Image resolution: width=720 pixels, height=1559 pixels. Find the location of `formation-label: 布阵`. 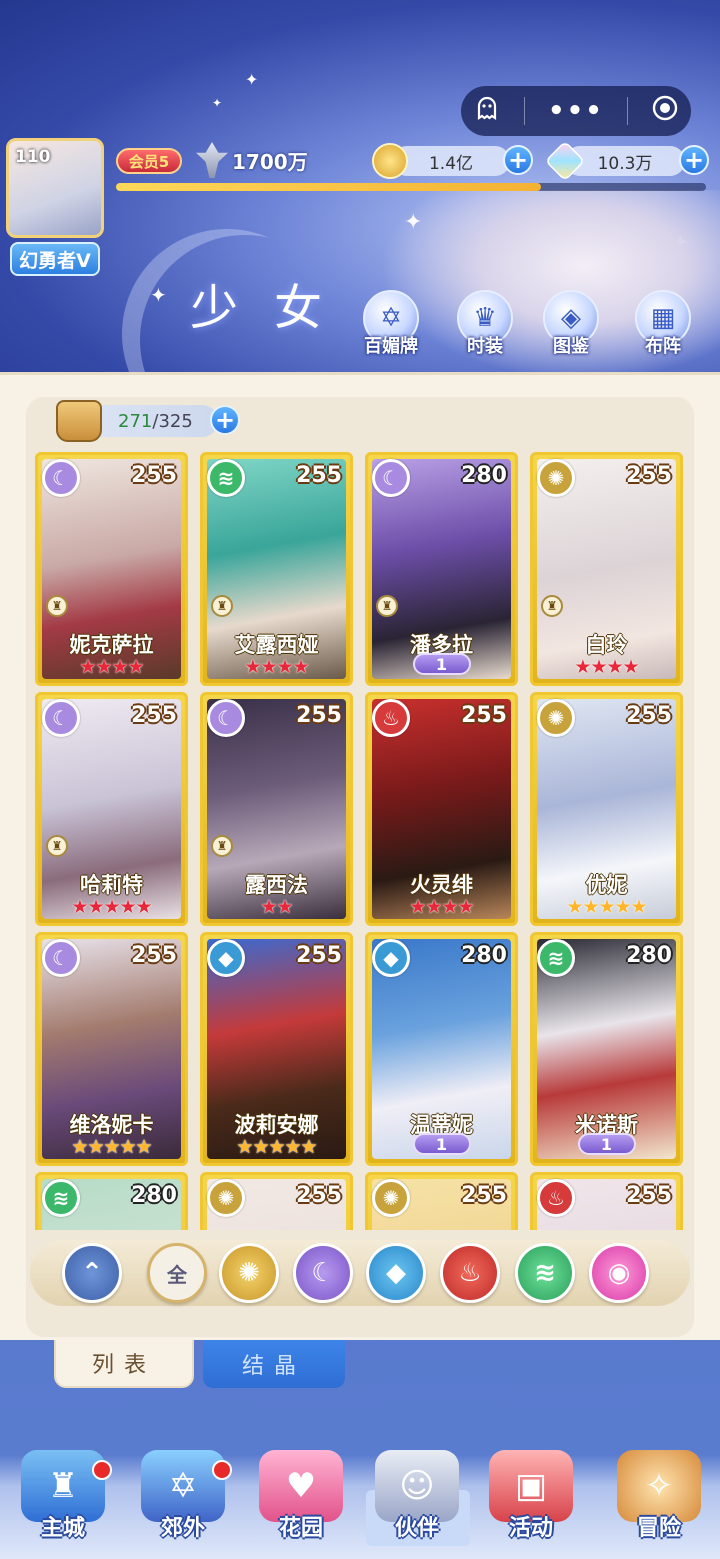

formation-label: 布阵 is located at coordinates (663, 346).